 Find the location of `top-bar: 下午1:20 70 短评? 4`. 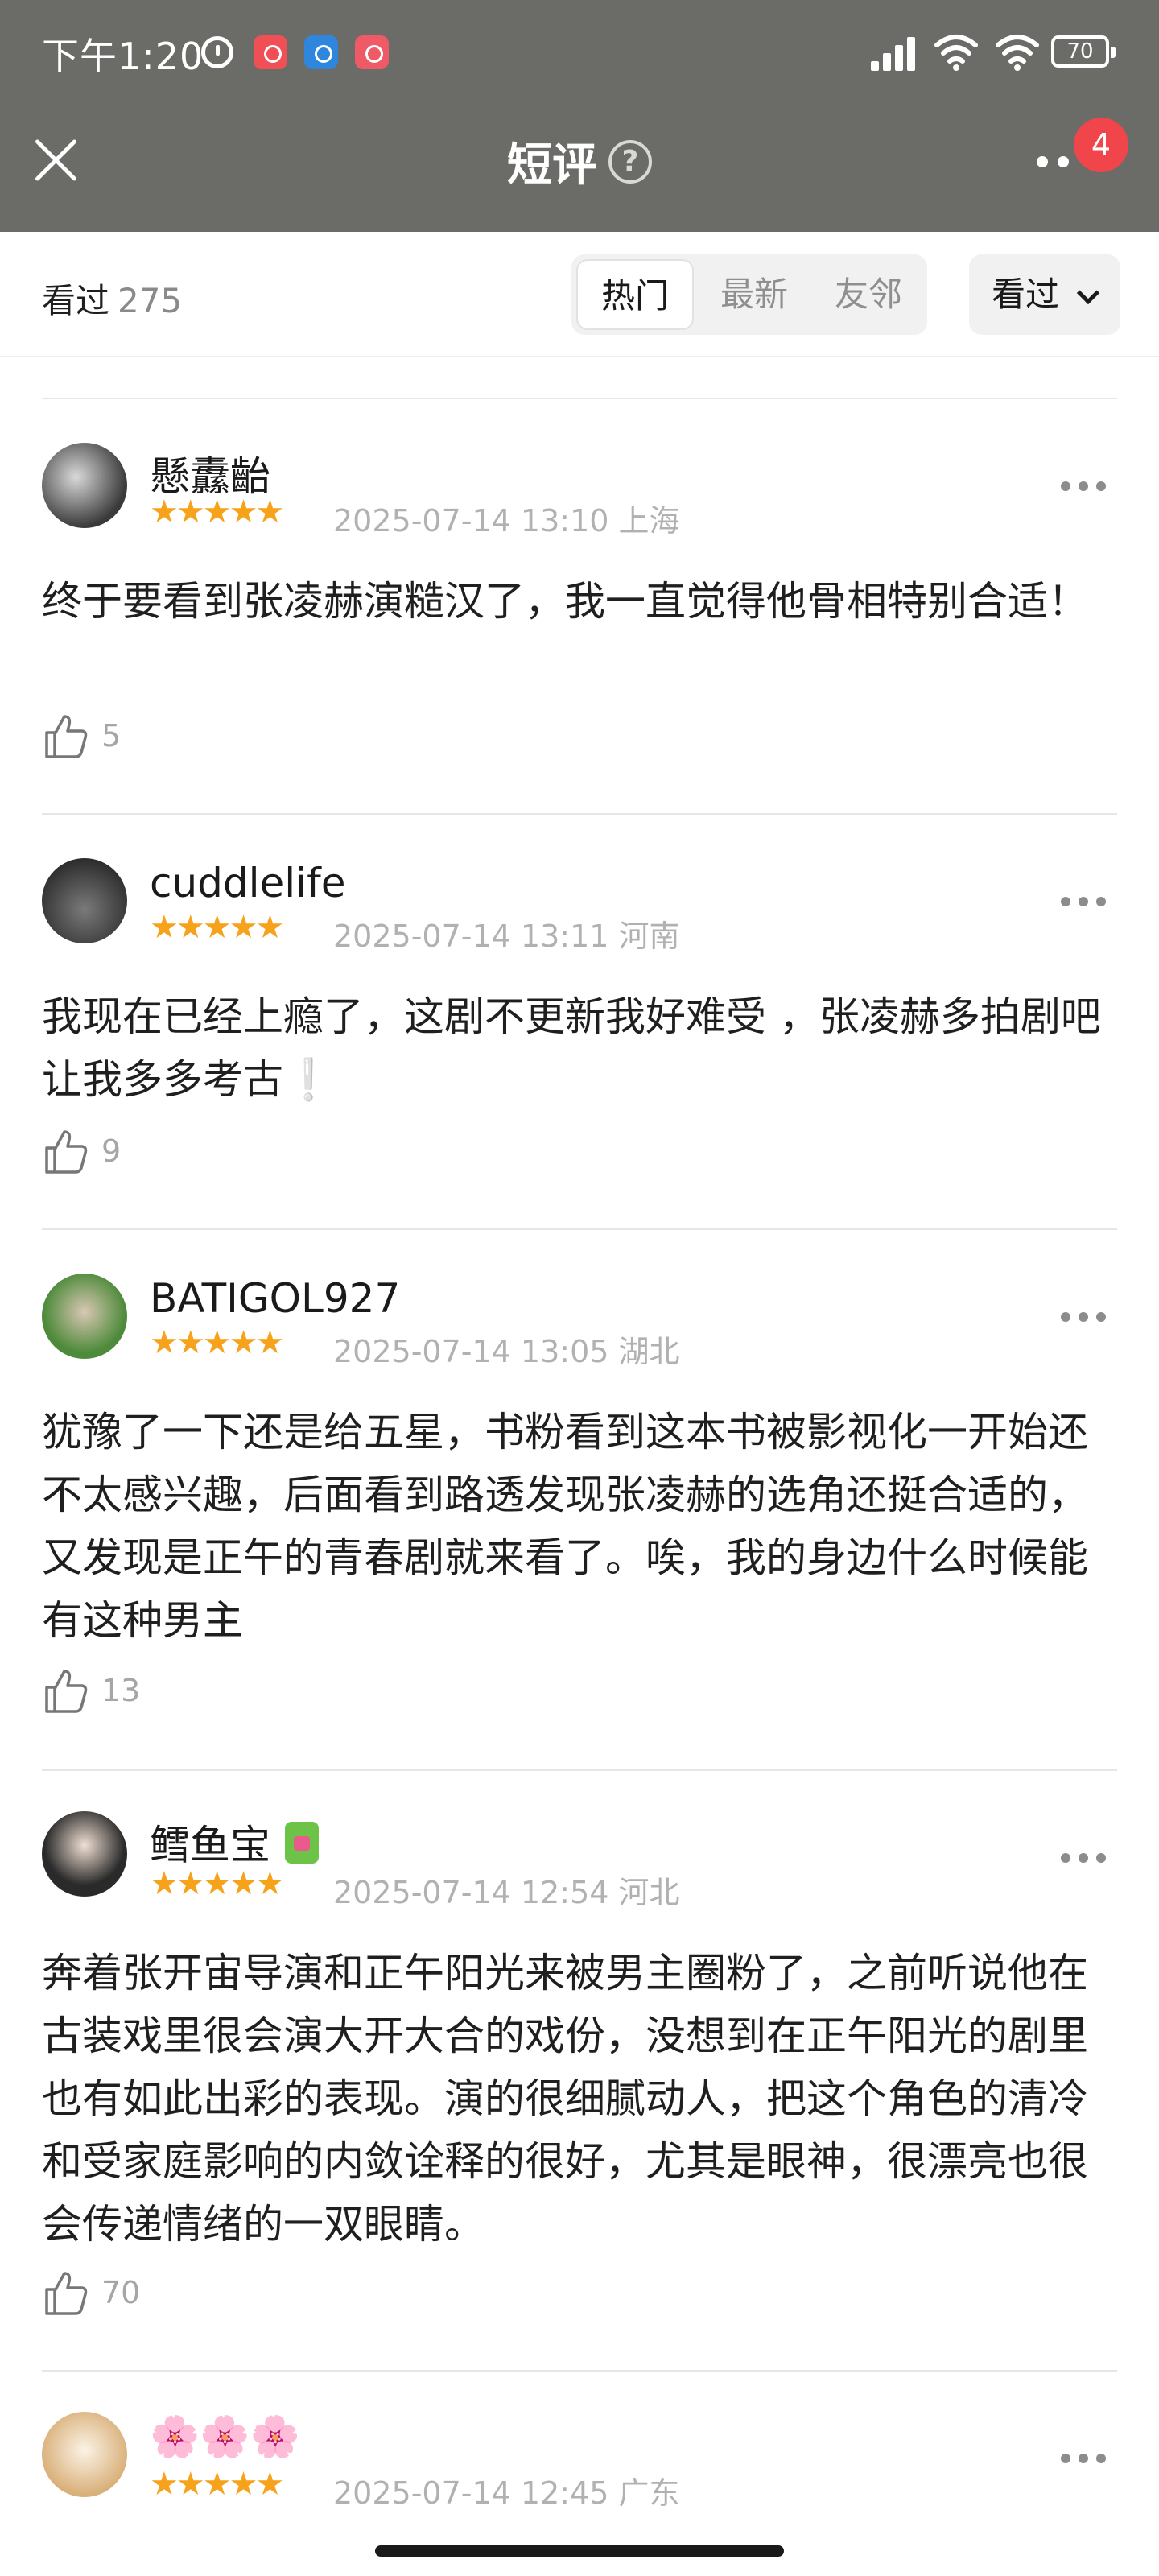

top-bar: 下午1:20 70 短评? 4 is located at coordinates (579, 116).